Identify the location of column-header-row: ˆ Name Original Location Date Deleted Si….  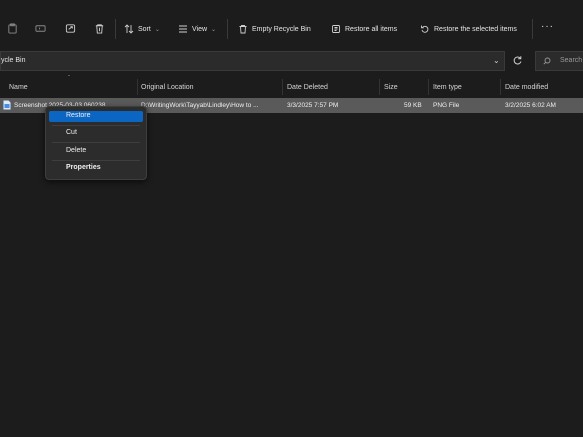
(291, 86).